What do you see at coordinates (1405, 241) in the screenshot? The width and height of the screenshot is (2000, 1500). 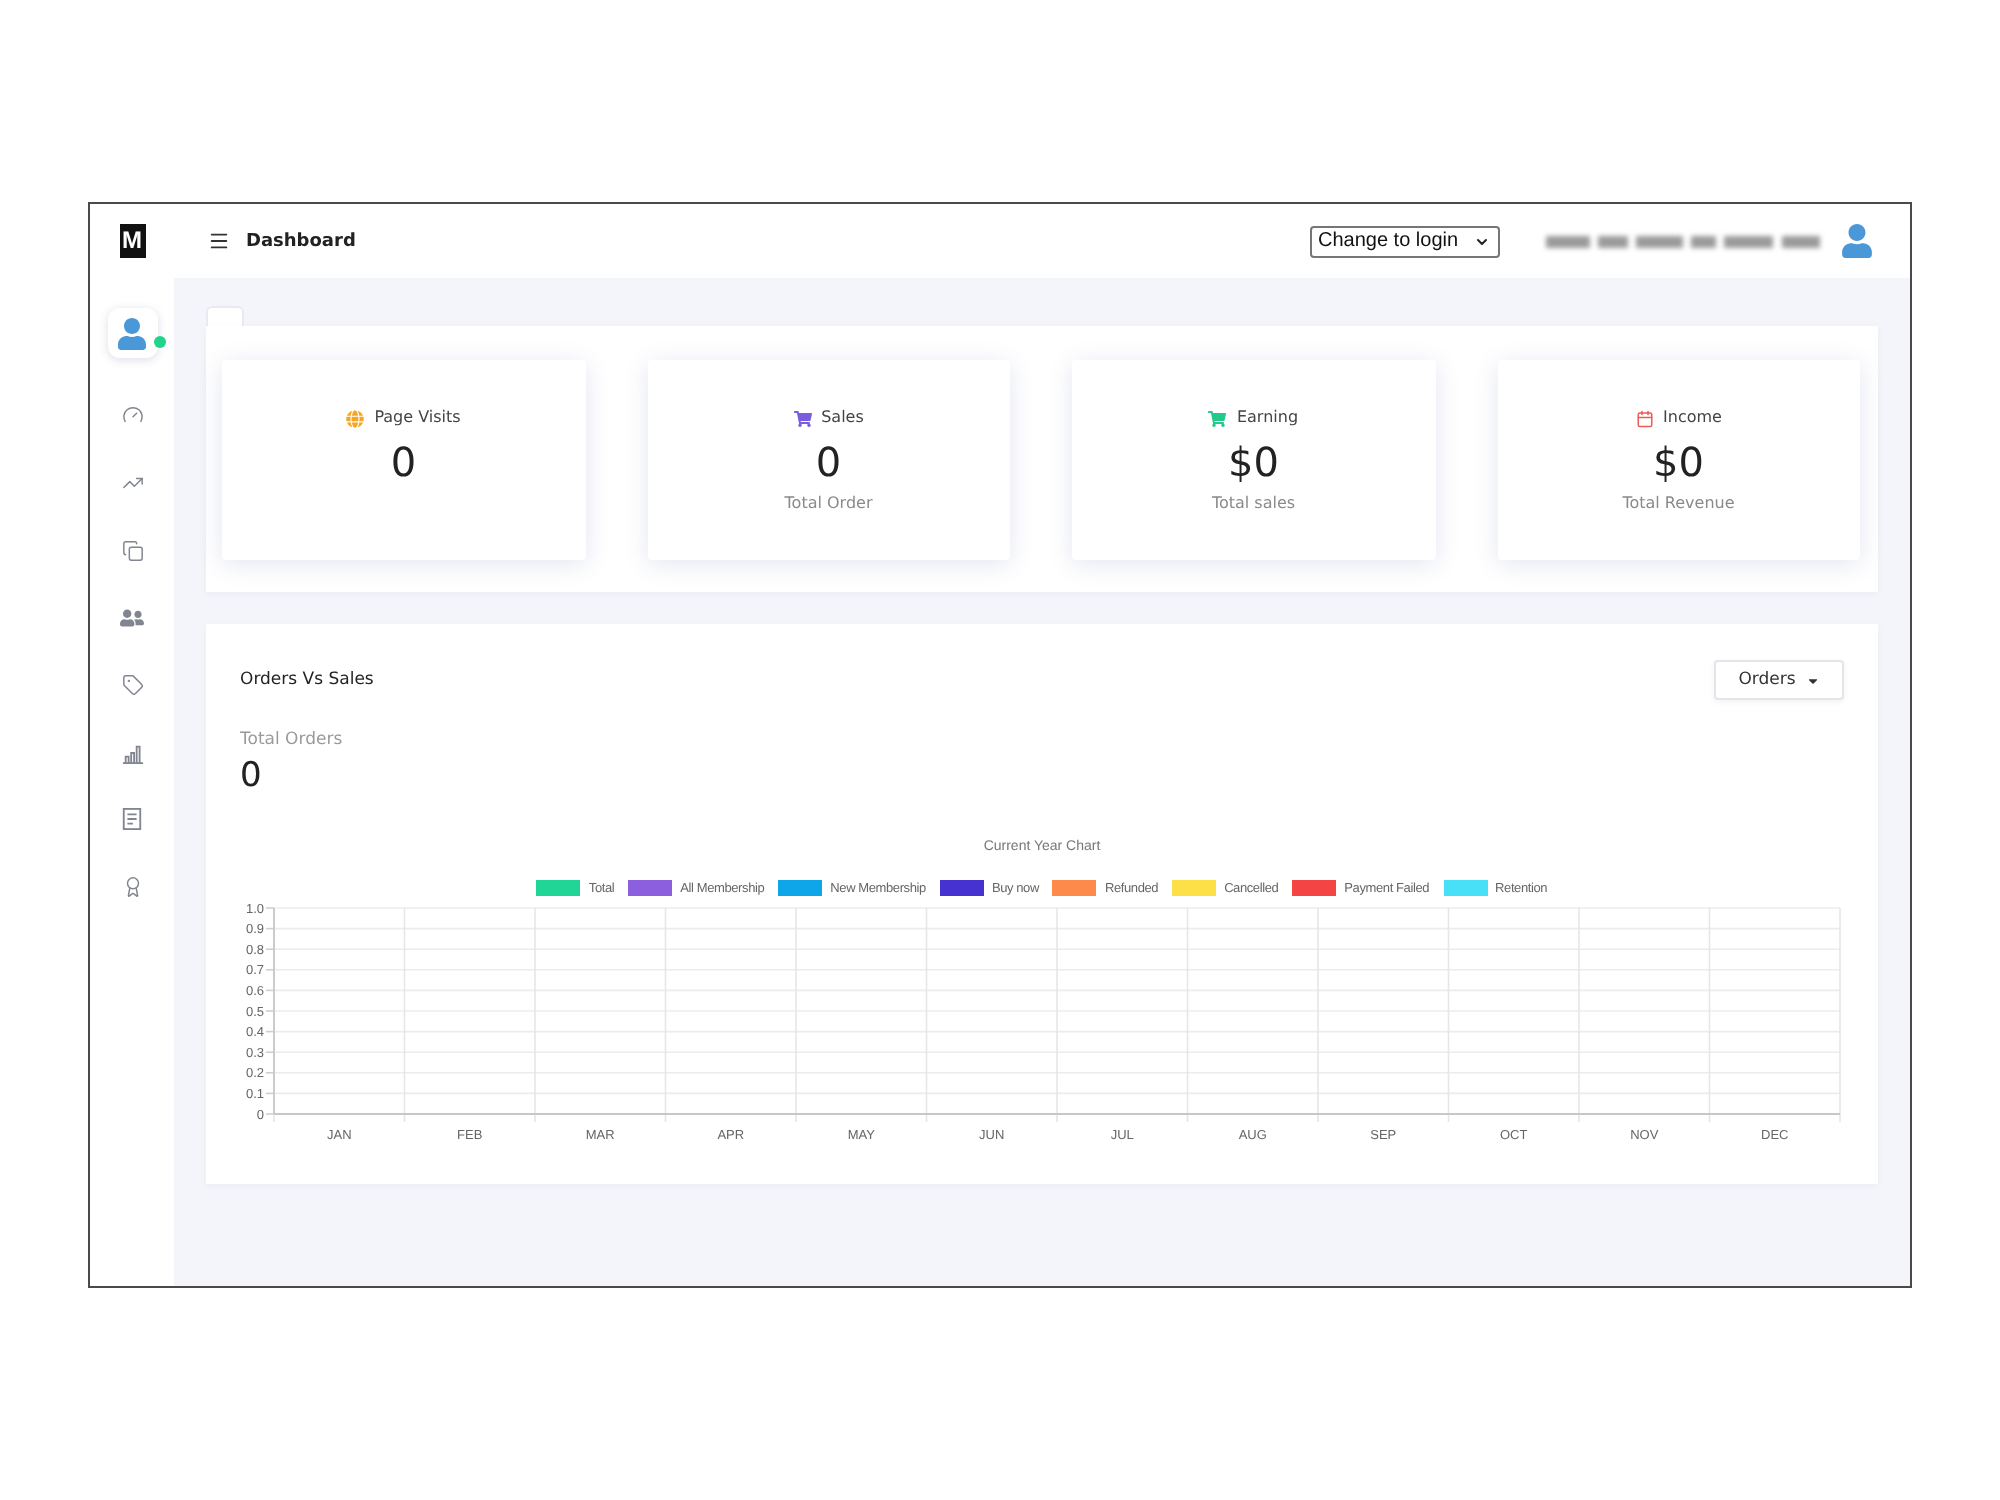 I see `login-select: Change to login` at bounding box center [1405, 241].